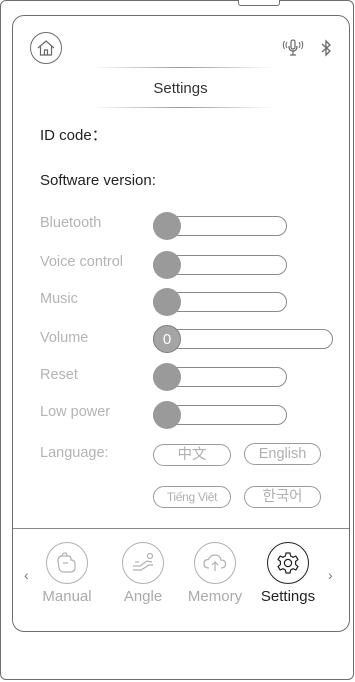 This screenshot has height=682, width=355. Describe the element at coordinates (282, 454) in the screenshot. I see `language-english-button: English` at that location.